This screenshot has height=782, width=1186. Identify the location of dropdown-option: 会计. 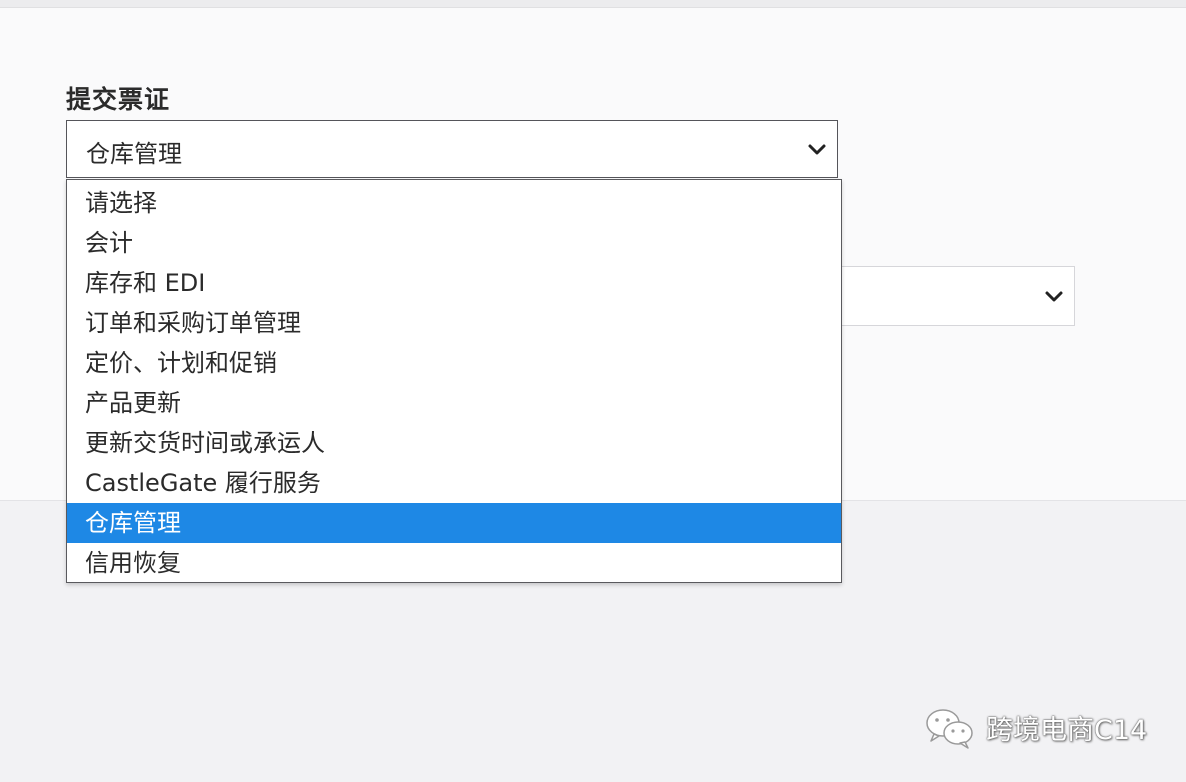
(454, 243).